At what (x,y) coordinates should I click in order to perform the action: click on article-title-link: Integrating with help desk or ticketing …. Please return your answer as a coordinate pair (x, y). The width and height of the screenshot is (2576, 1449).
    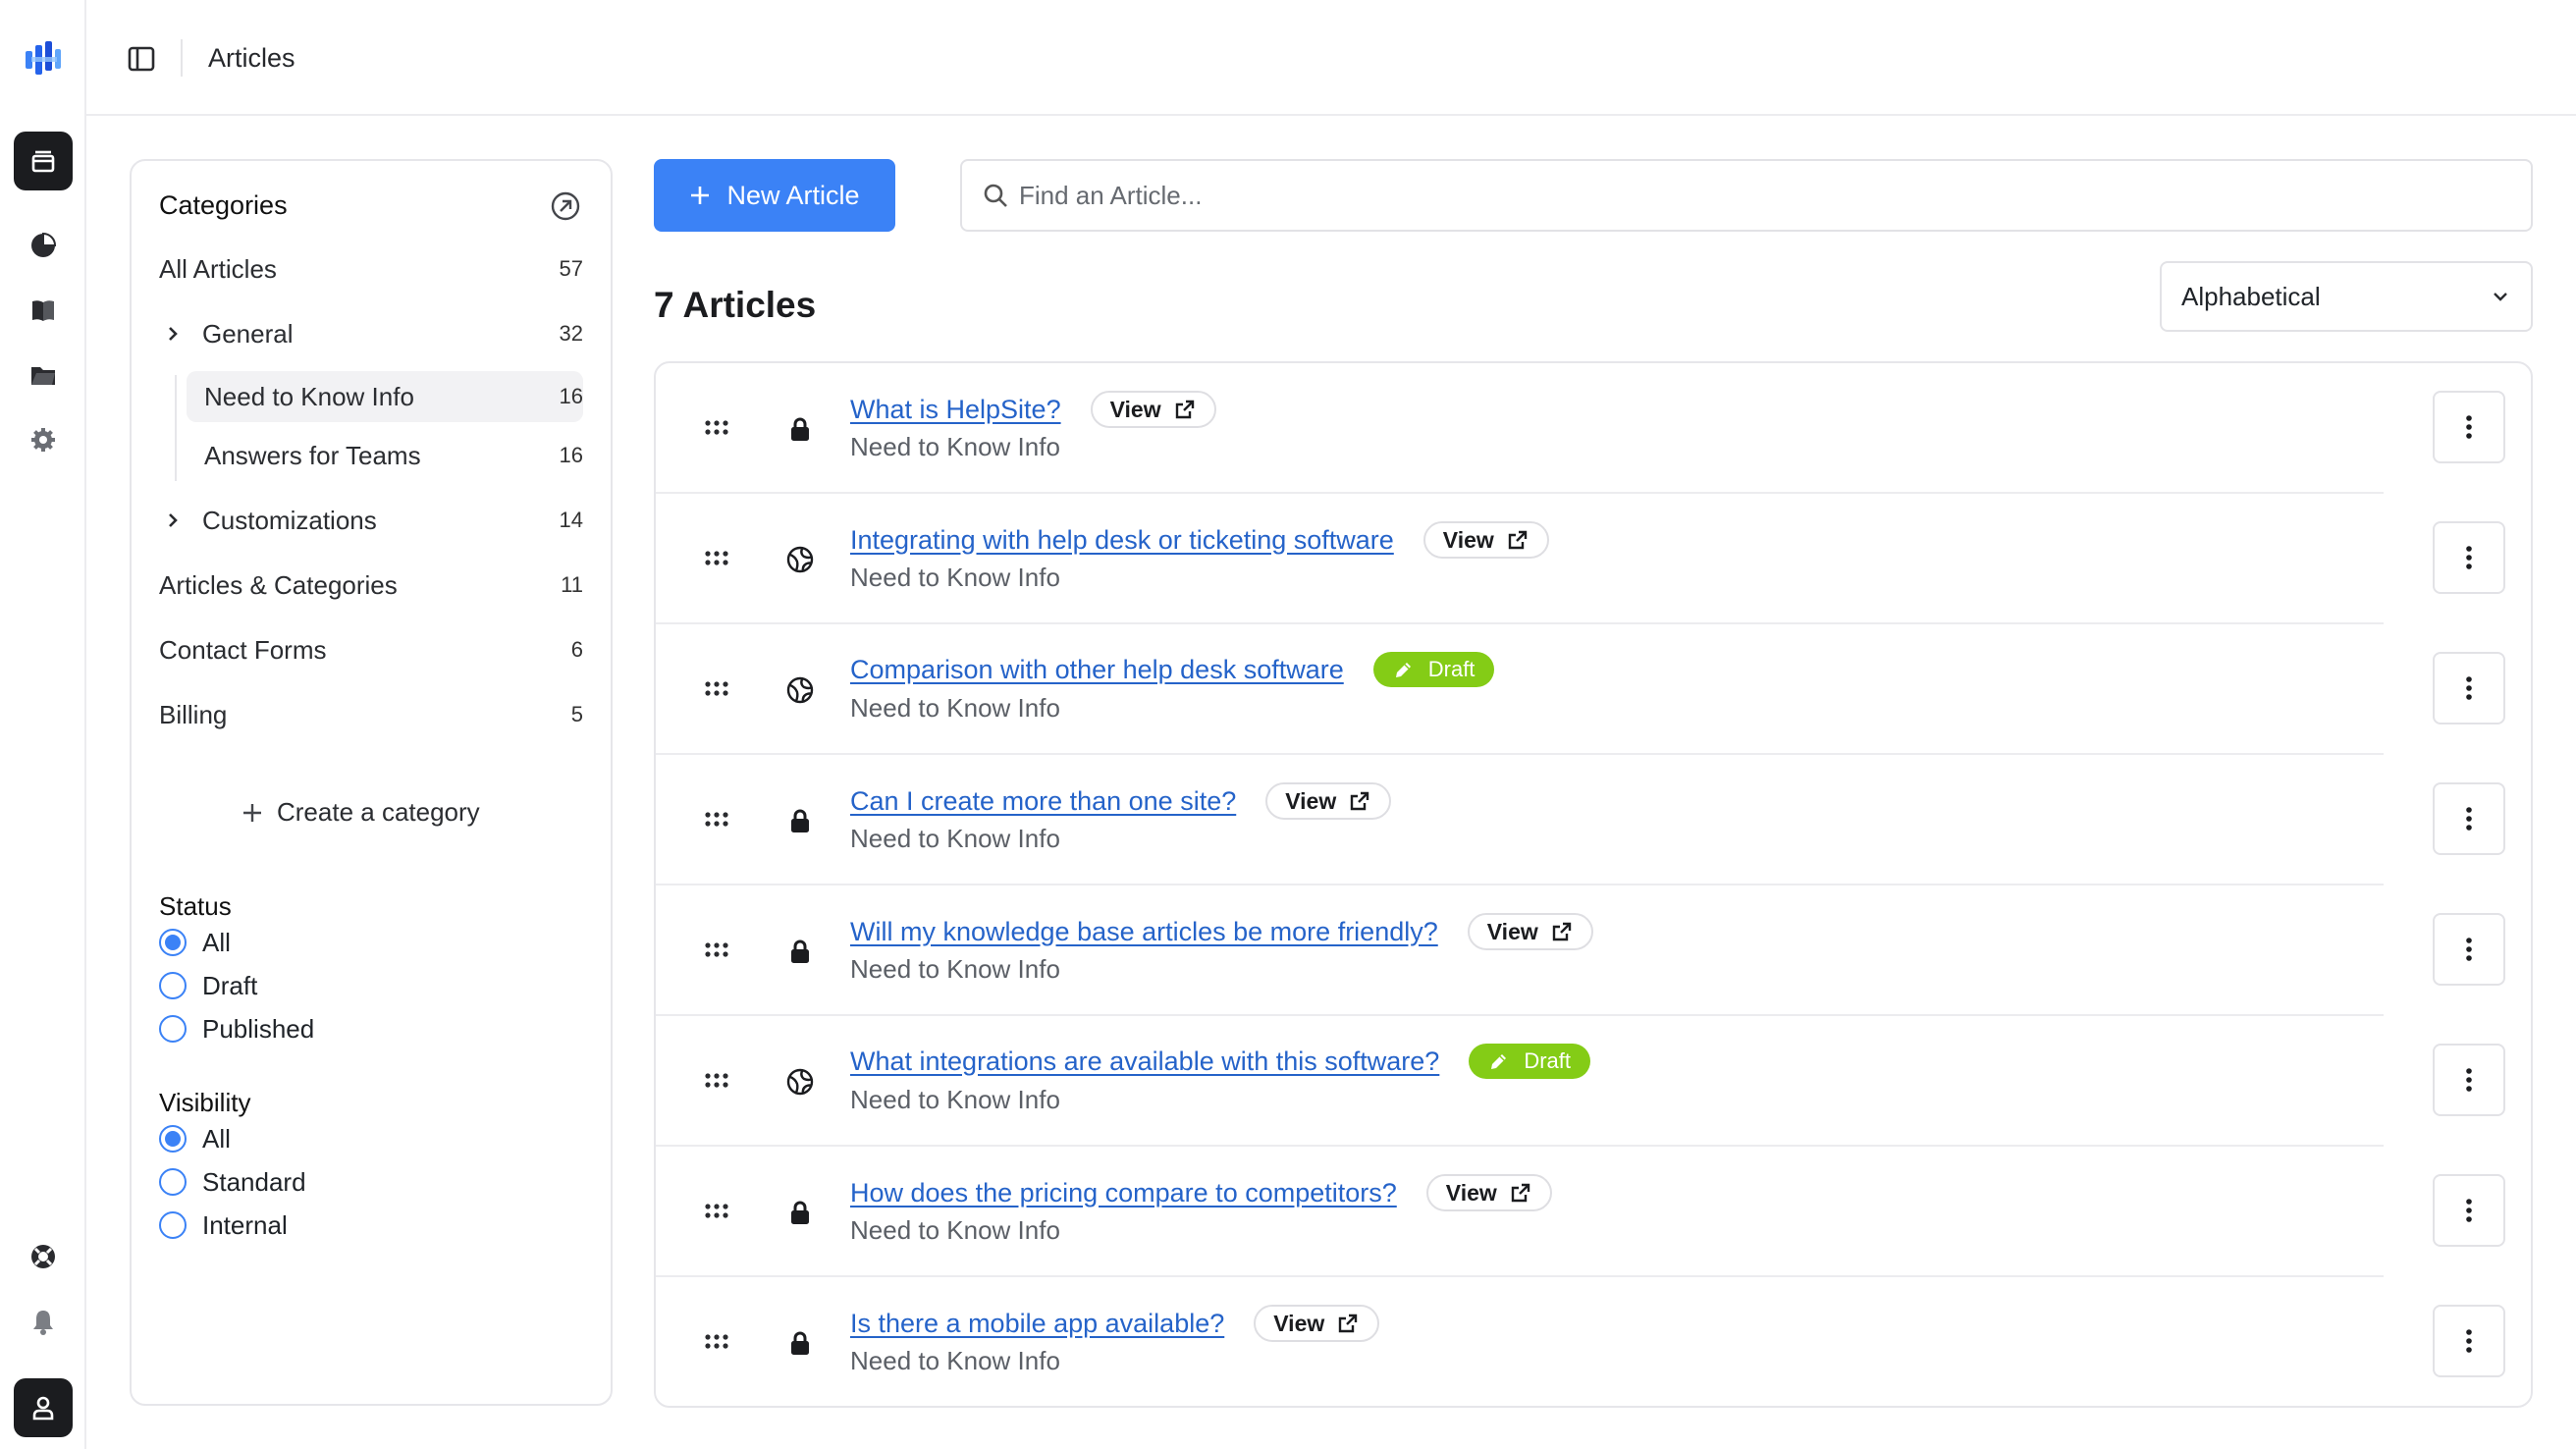
    Looking at the image, I should click on (1122, 540).